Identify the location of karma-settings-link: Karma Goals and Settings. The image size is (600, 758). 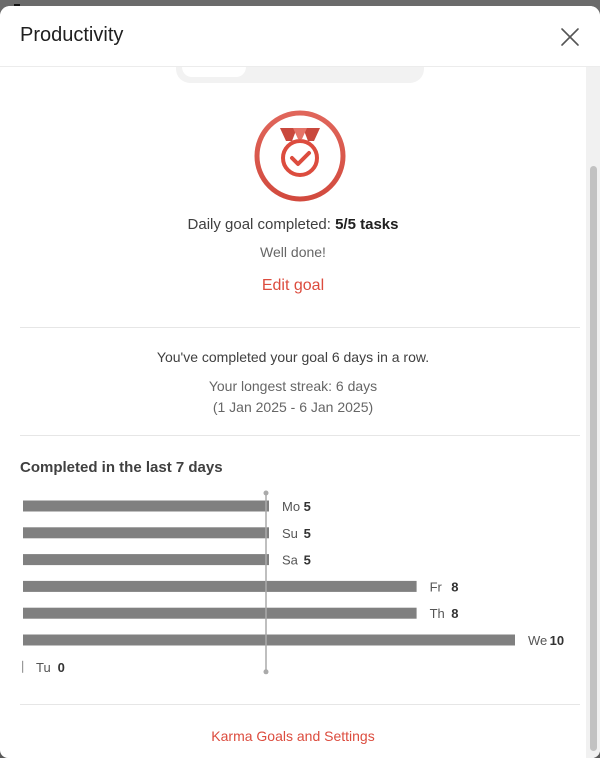
(293, 736).